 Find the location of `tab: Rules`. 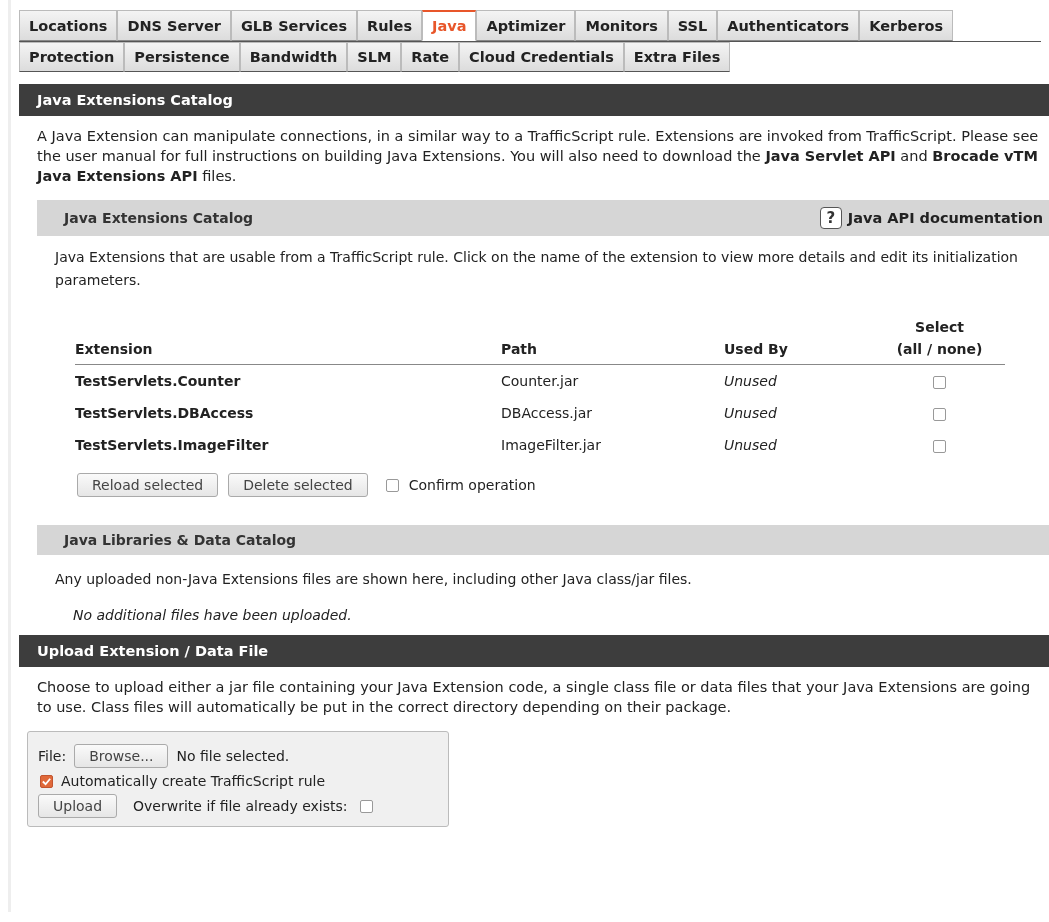

tab: Rules is located at coordinates (390, 25).